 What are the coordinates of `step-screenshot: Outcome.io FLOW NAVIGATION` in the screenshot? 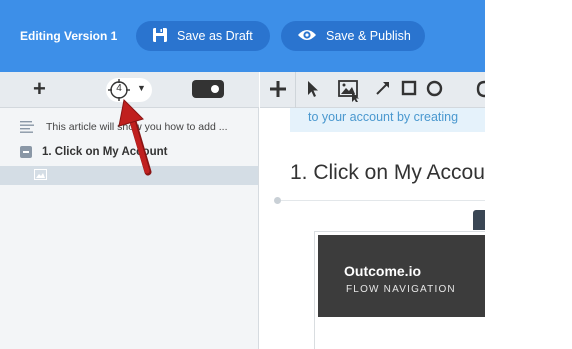 It's located at (401, 276).